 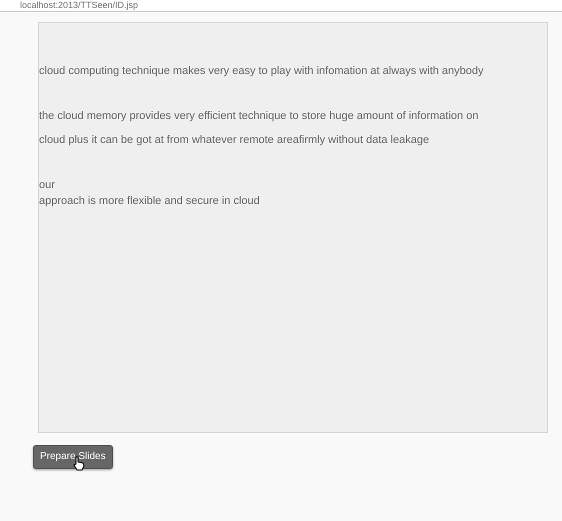 What do you see at coordinates (79, 5) in the screenshot?
I see `address-text: localhost:2013/TTSeen/ID.jsp` at bounding box center [79, 5].